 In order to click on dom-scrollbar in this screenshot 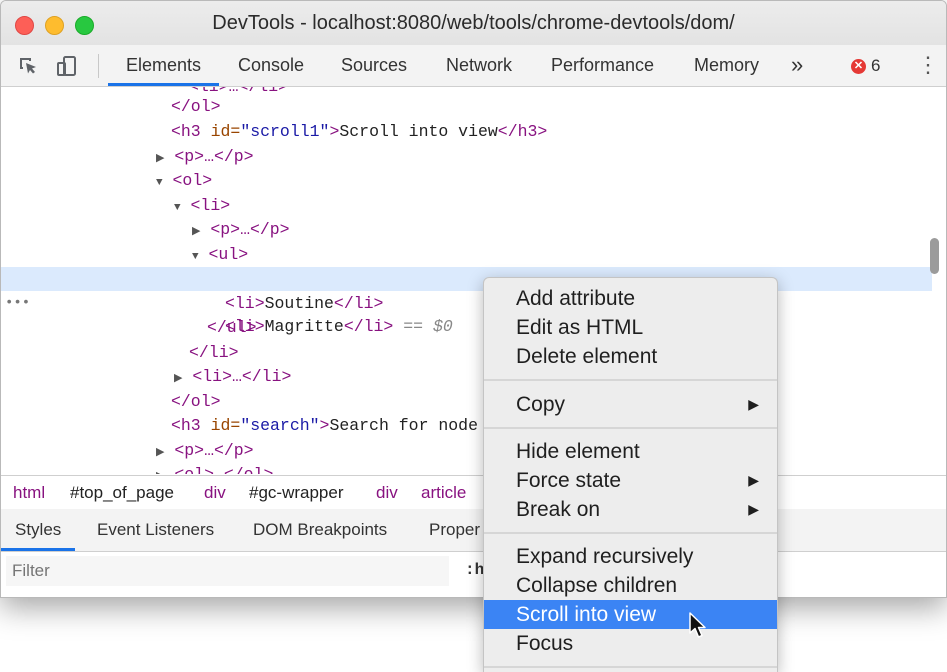, I will do `click(934, 256)`.